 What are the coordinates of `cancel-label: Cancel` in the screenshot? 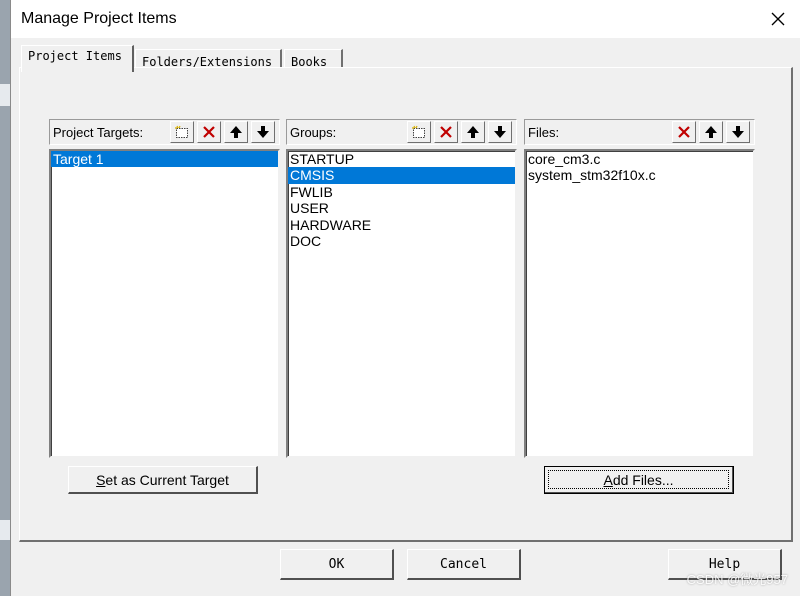 It's located at (463, 564).